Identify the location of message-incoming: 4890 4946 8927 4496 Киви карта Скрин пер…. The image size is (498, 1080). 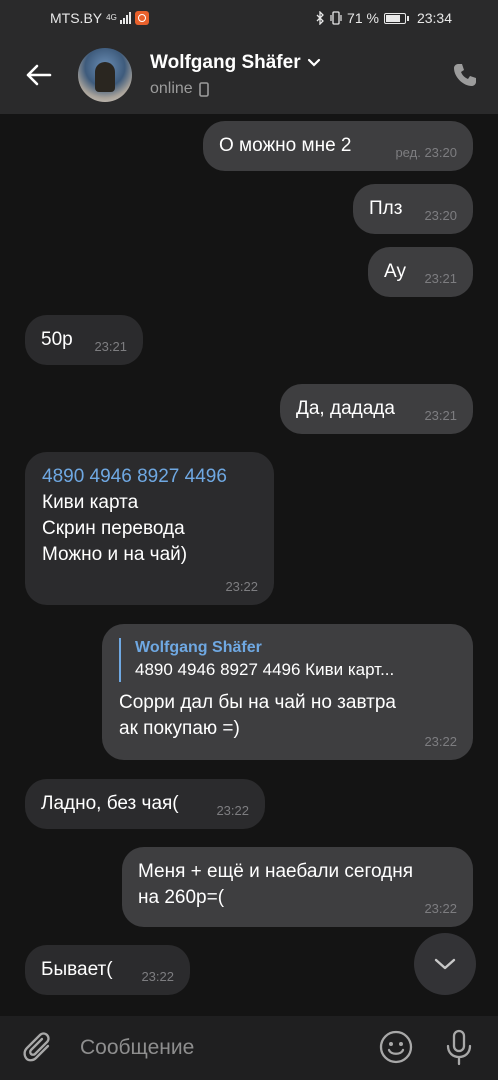
(149, 528).